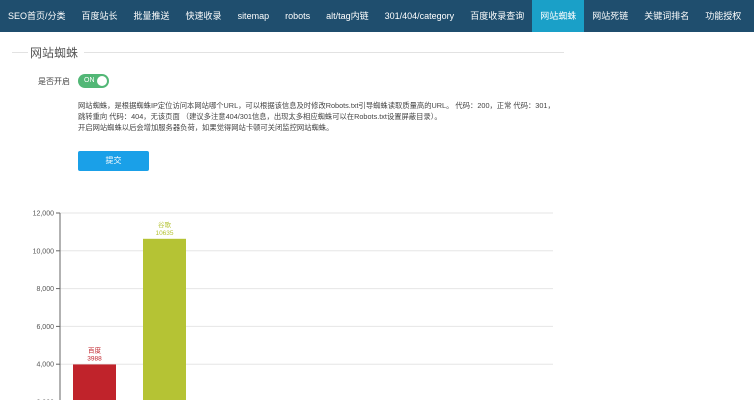  Describe the element at coordinates (45, 327) in the screenshot. I see `y-tick-label: 6,000` at that location.